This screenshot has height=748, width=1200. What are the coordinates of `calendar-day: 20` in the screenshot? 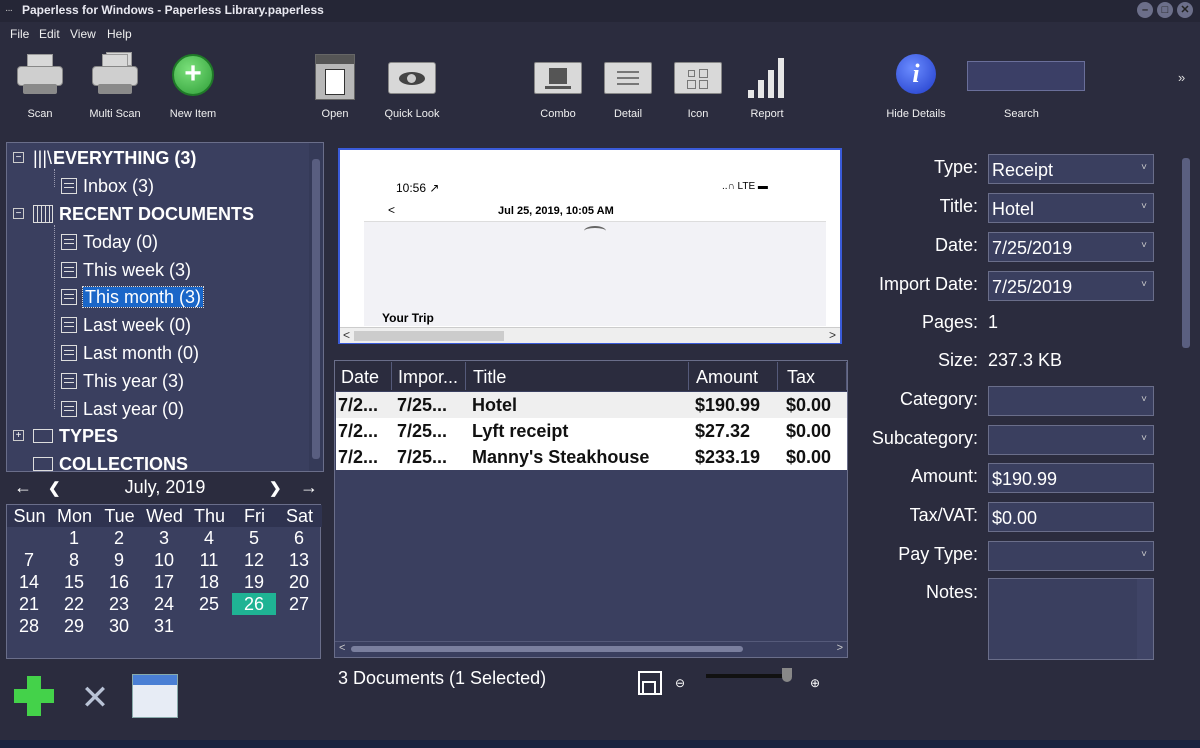 It's located at (299, 582).